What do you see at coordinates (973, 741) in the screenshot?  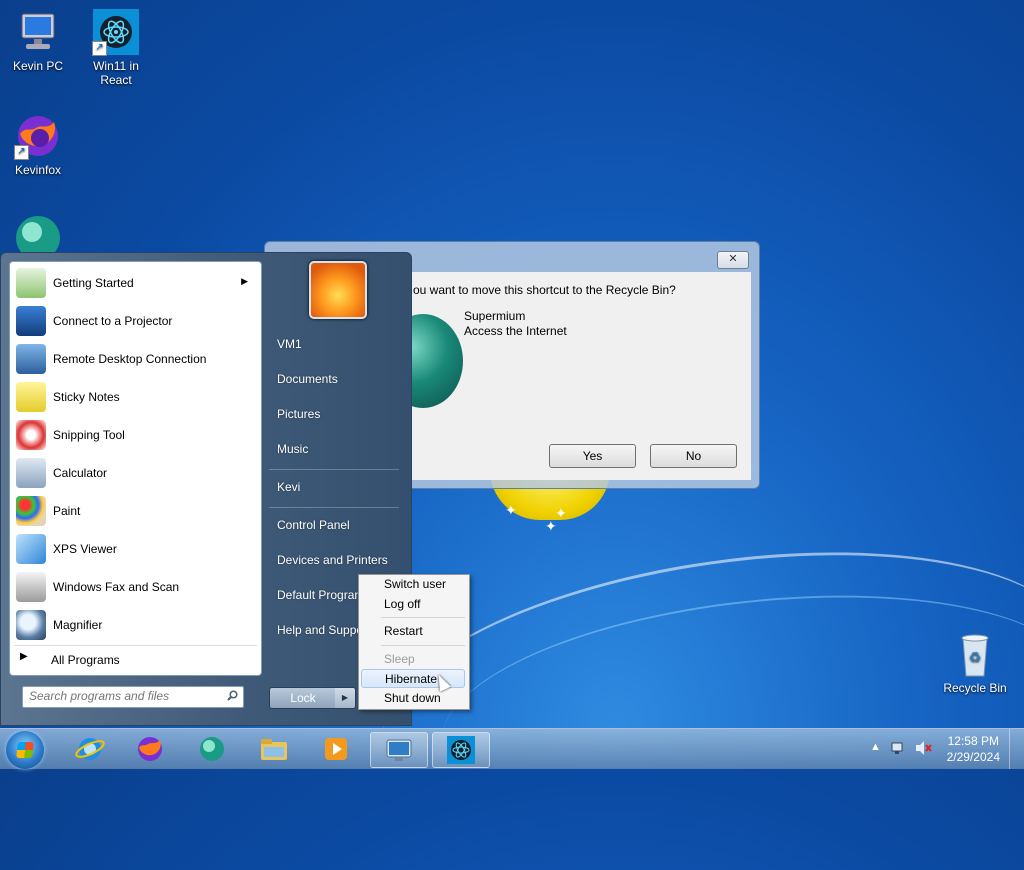 I see `clock-time: 12:58 PM` at bounding box center [973, 741].